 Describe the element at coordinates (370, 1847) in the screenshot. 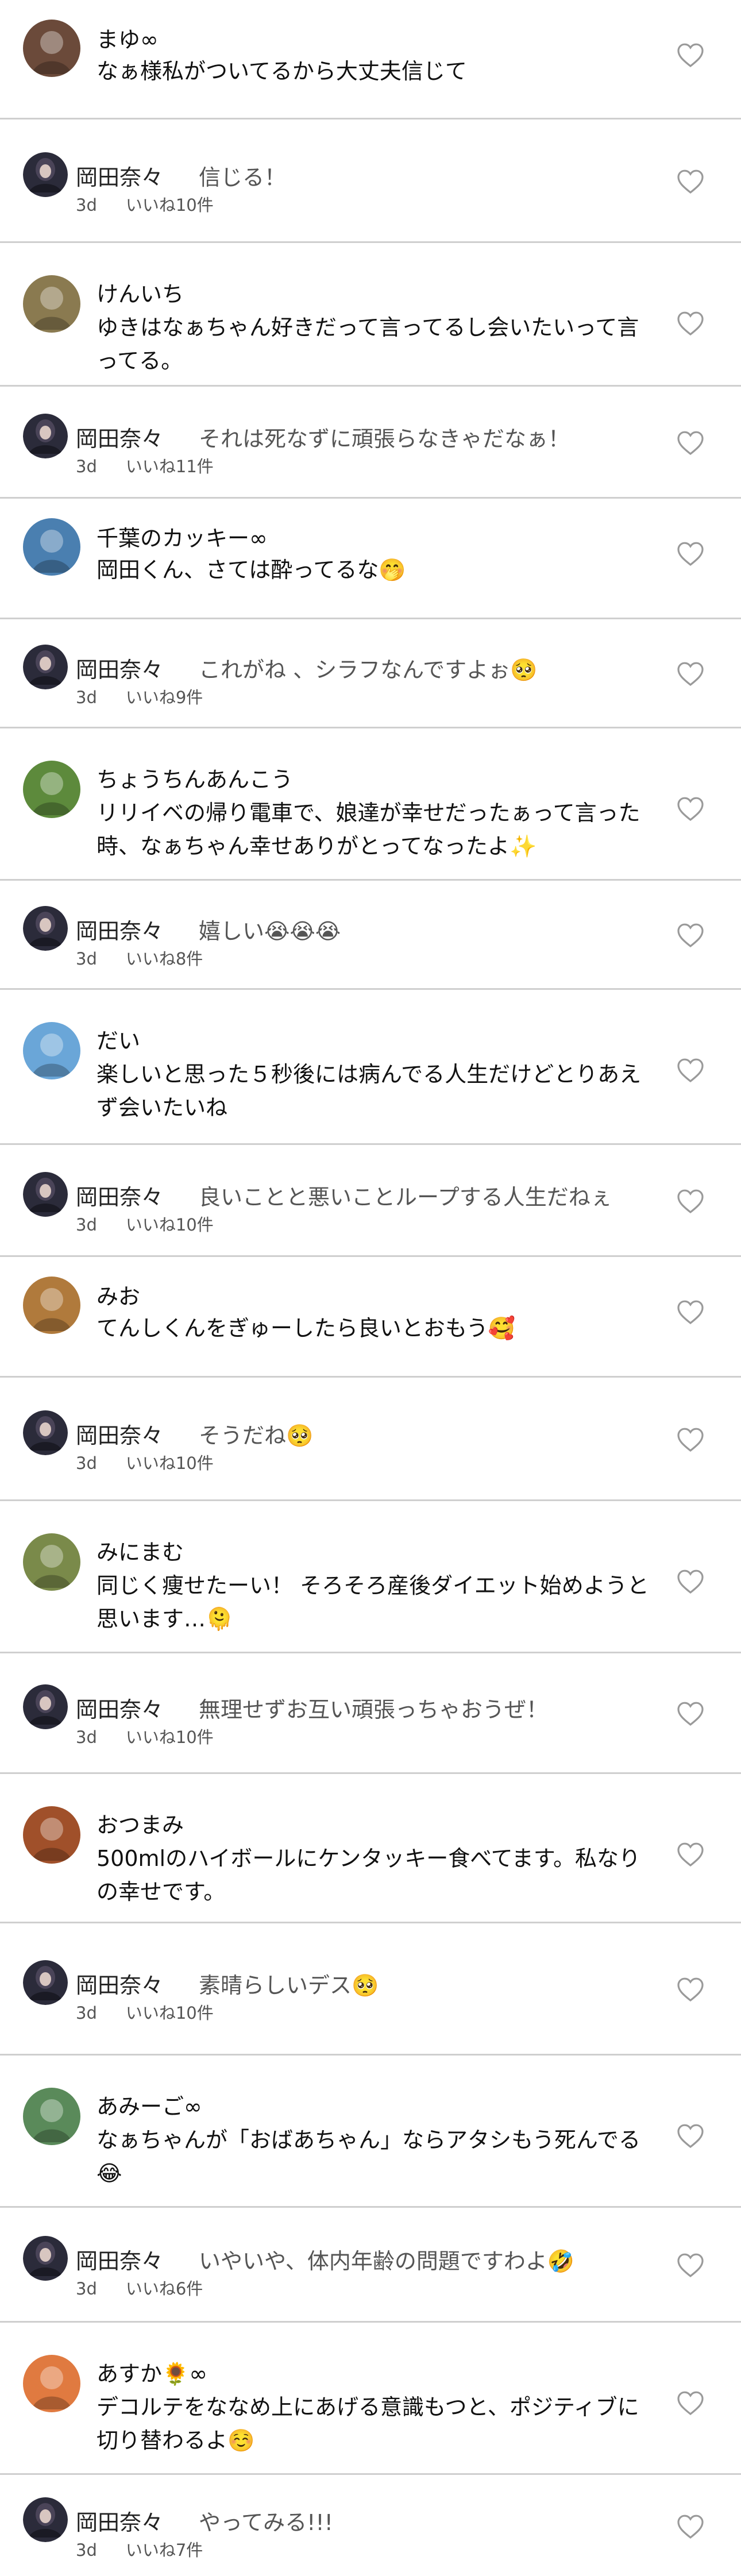

I see `comment-row: おつまみ 500mlのハイボールにケンタッキー食べてます。私なりの幸せです。` at that location.